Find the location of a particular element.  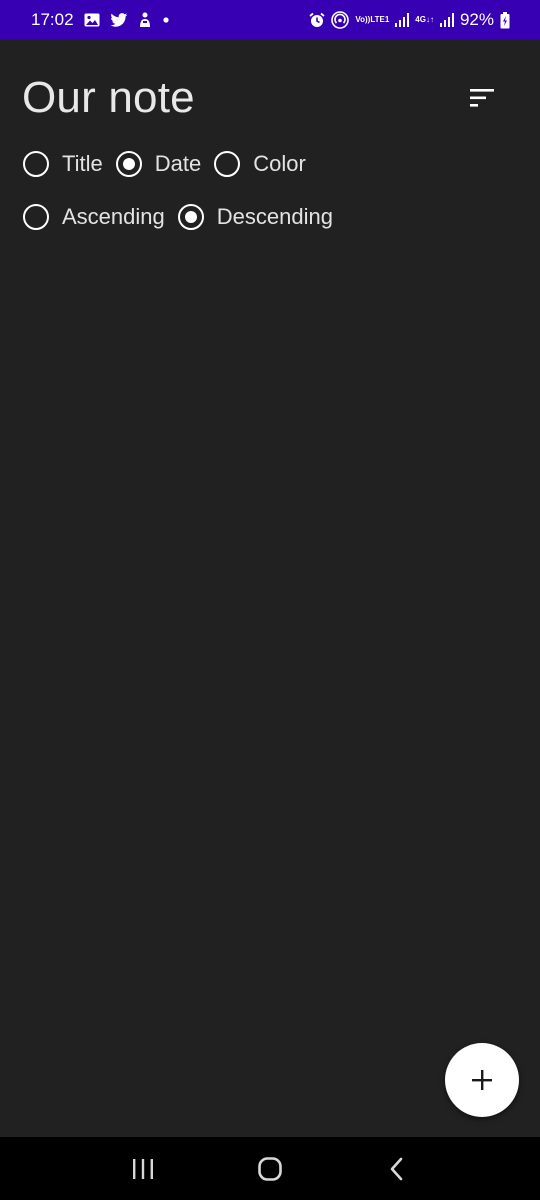

radio-button-date is located at coordinates (128, 164).